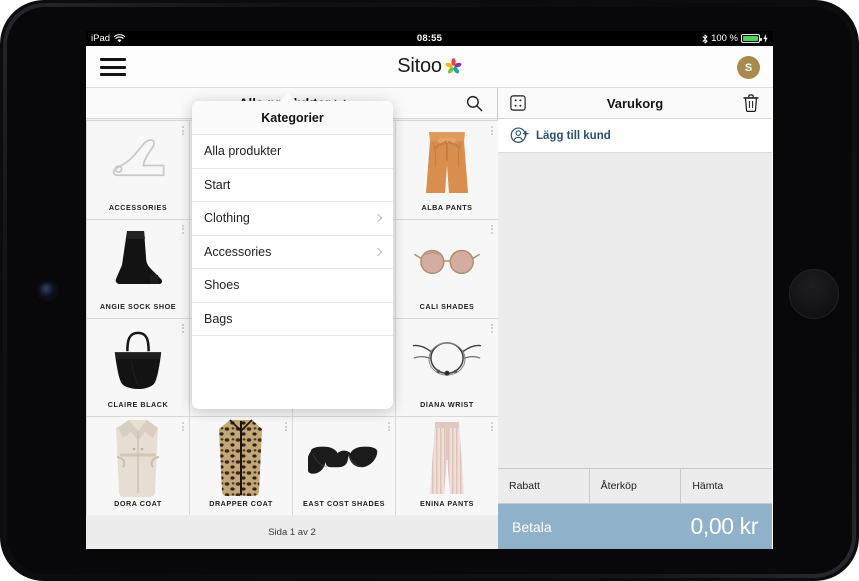 The image size is (859, 581). Describe the element at coordinates (814, 294) in the screenshot. I see `home-button` at that location.